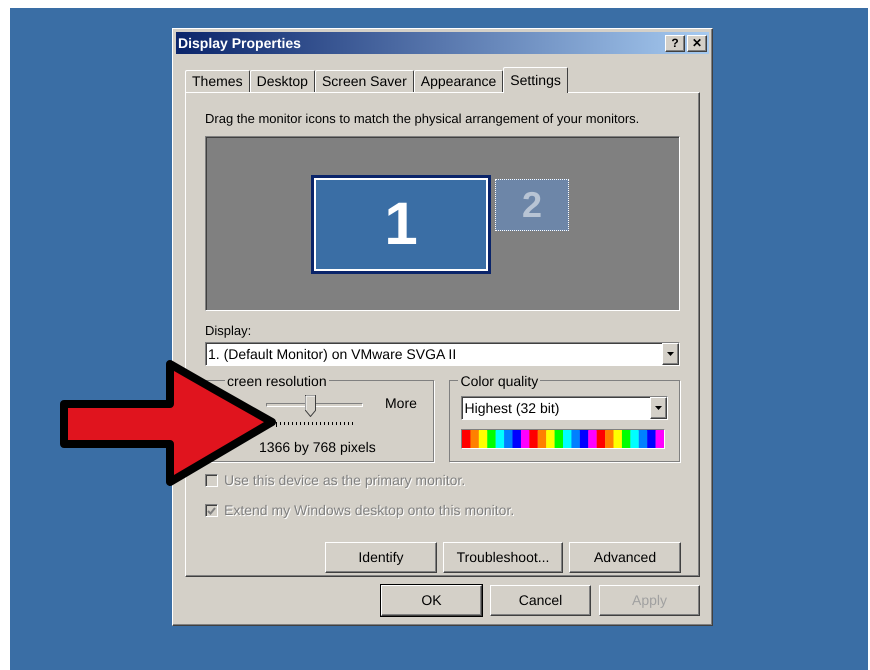 This screenshot has width=870, height=670. I want to click on tab: Screen Saver, so click(364, 81).